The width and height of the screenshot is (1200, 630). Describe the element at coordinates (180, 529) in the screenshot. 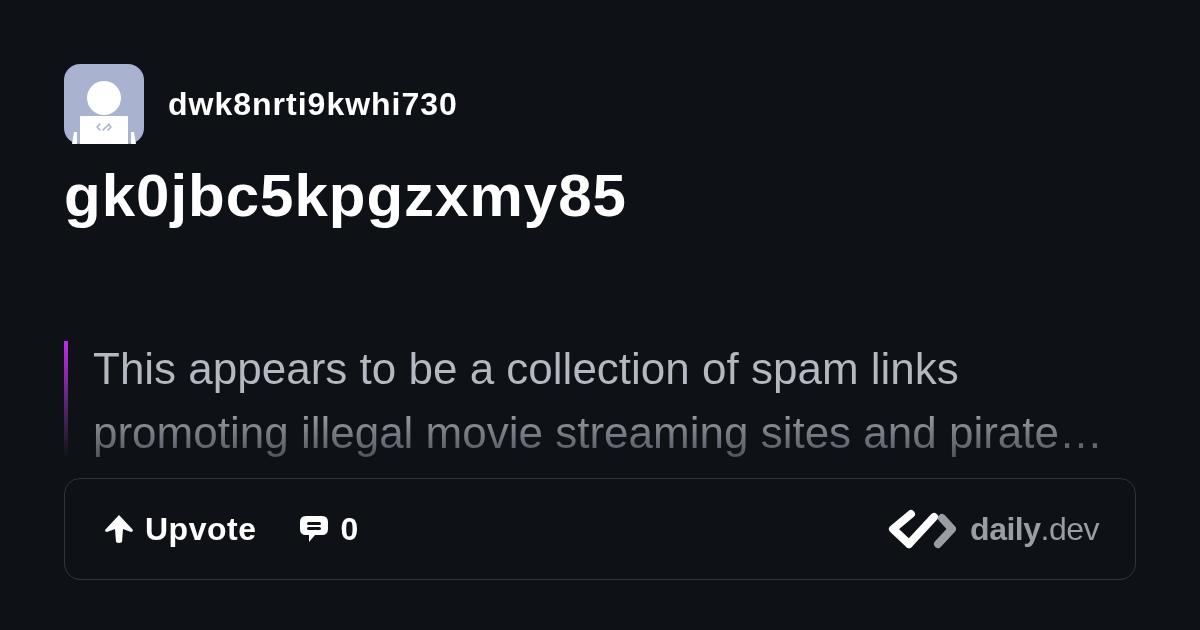

I see `upvote-button: Upvote` at that location.